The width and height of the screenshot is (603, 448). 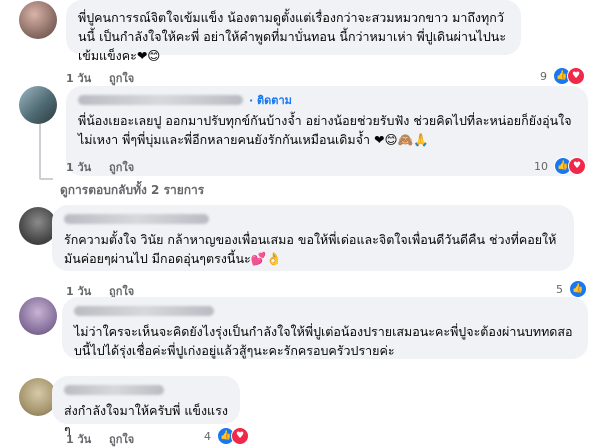 What do you see at coordinates (559, 289) in the screenshot?
I see `reaction-count: 5` at bounding box center [559, 289].